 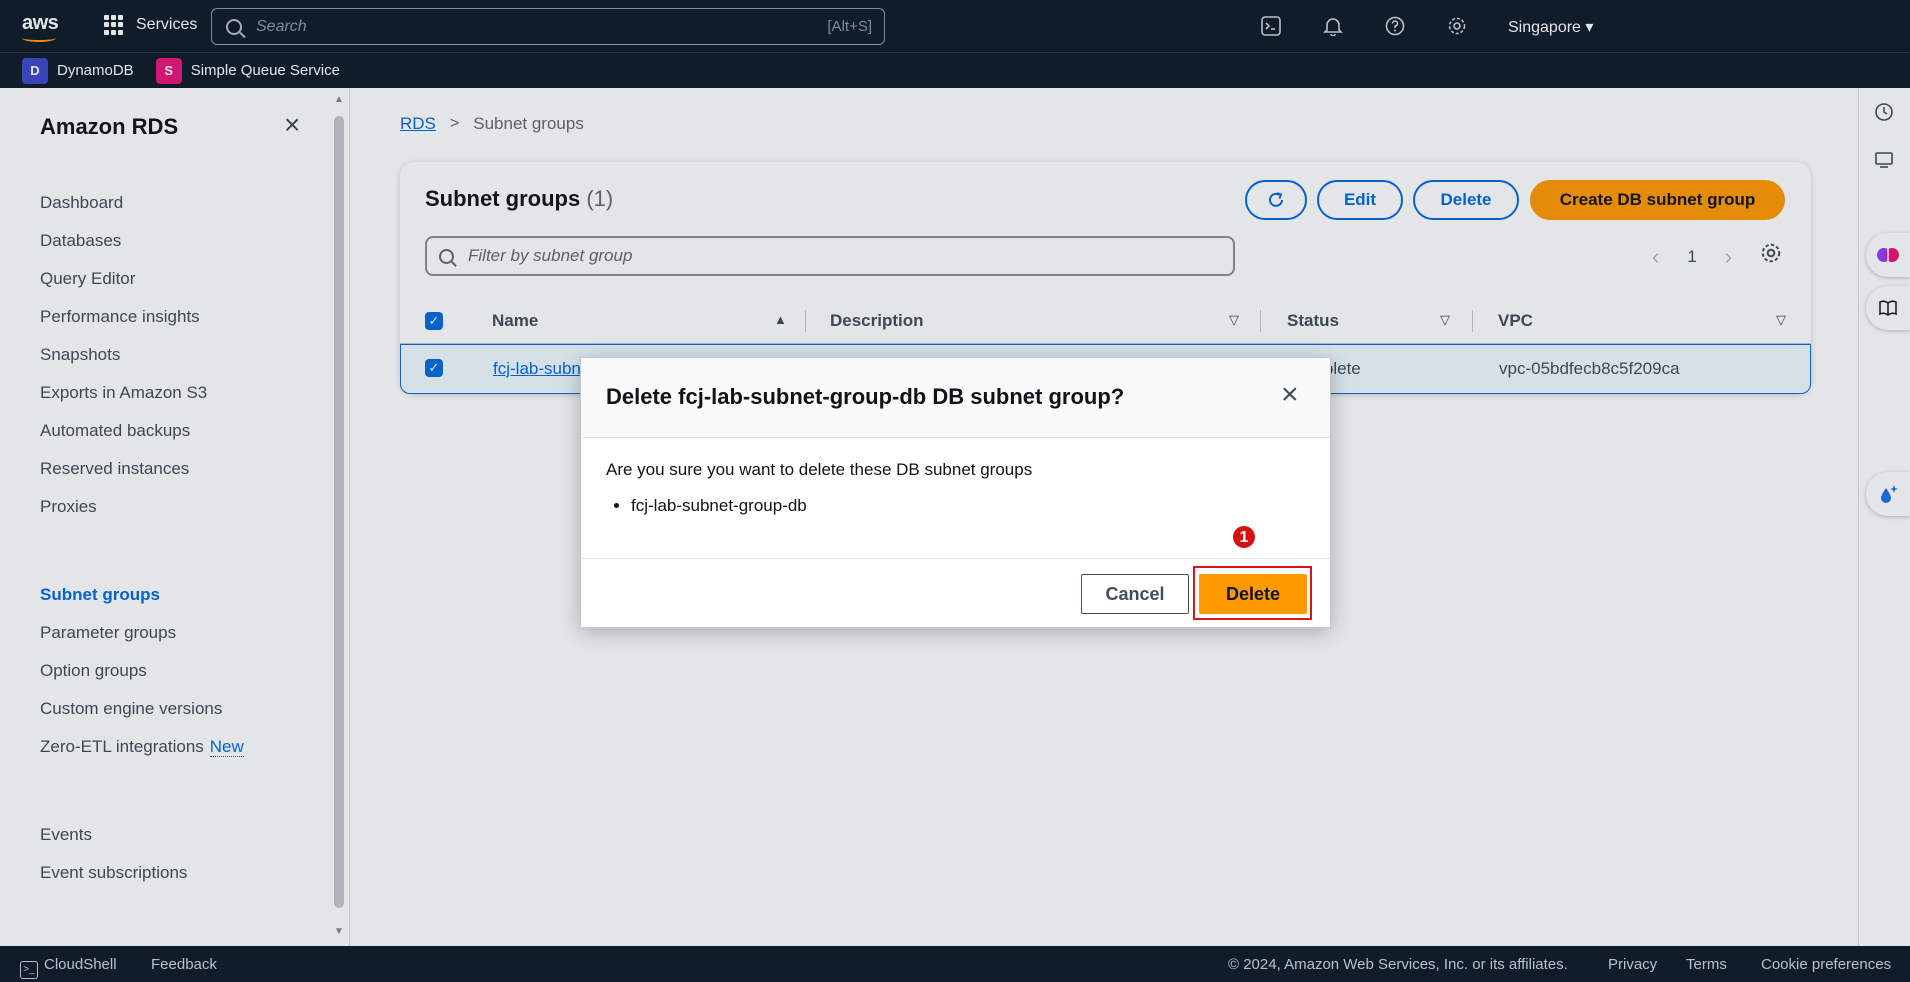 I want to click on highlight-box, so click(x=1252, y=593).